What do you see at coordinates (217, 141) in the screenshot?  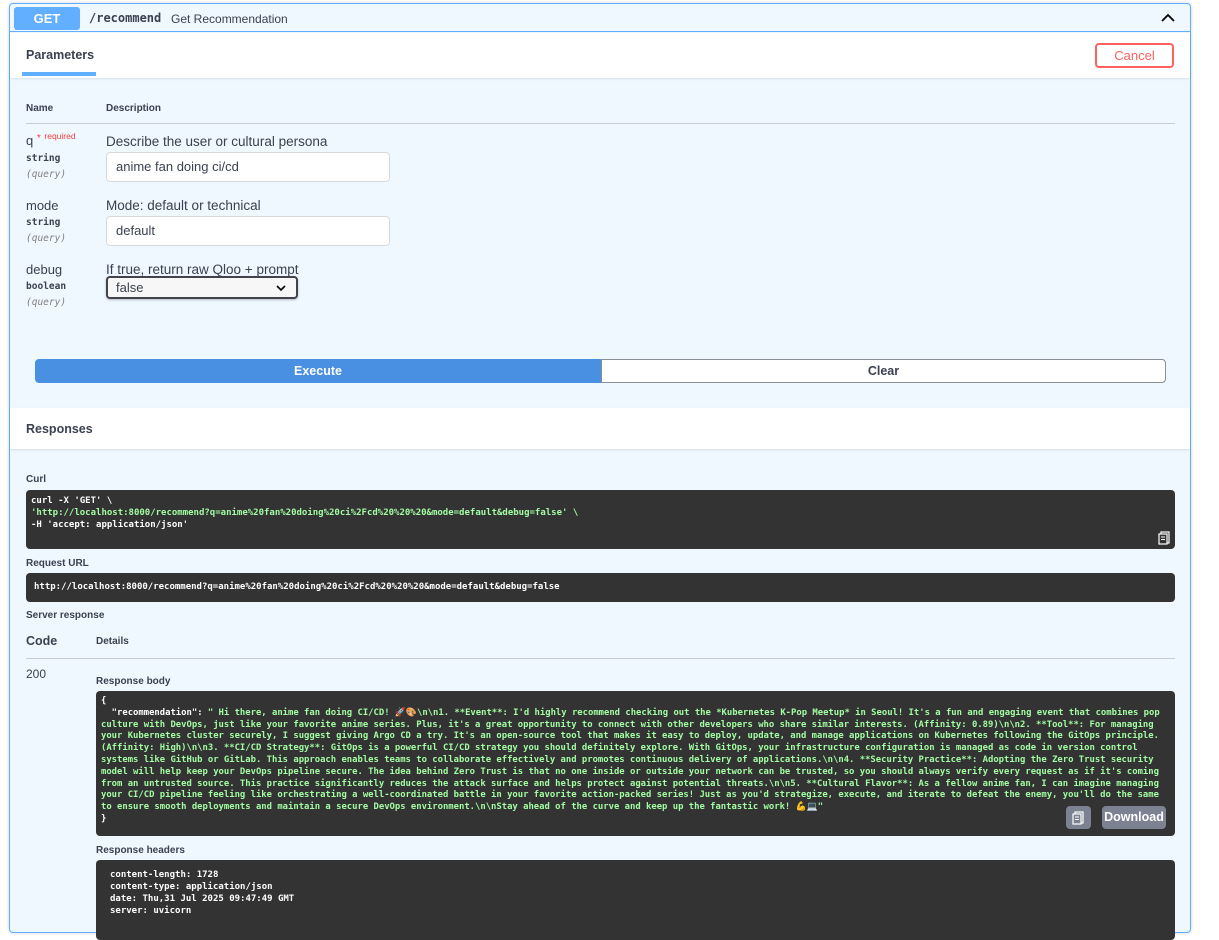 I see `param-description: Describe the user or cultural persona` at bounding box center [217, 141].